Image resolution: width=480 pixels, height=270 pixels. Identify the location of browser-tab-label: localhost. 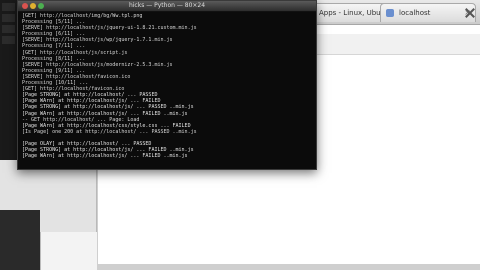
(415, 13).